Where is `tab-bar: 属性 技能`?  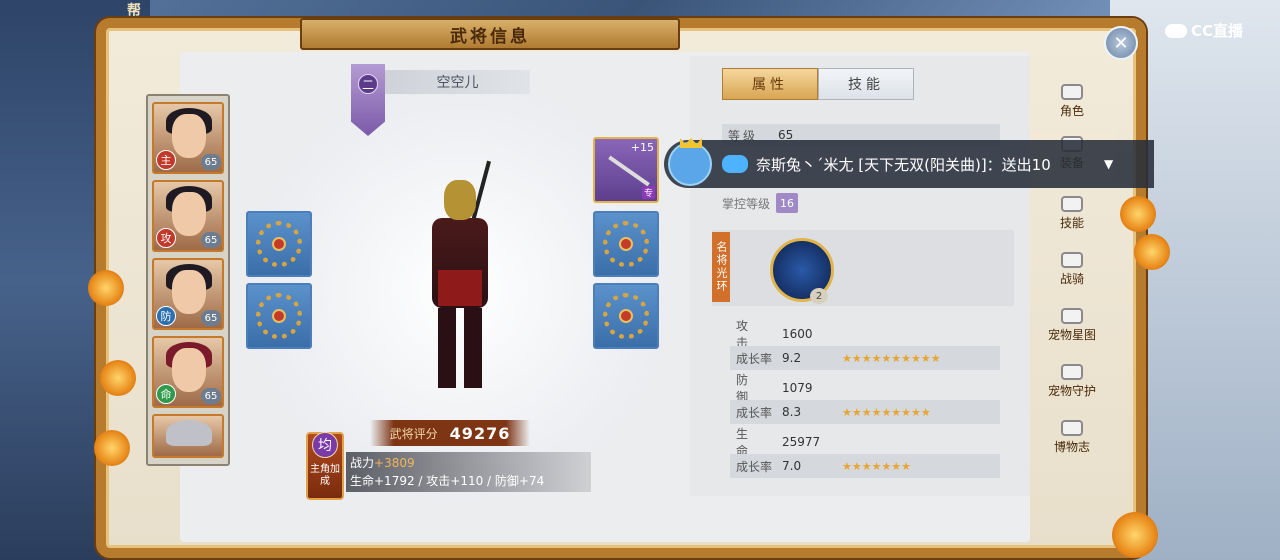
tab-bar: 属性 技能 is located at coordinates (818, 84).